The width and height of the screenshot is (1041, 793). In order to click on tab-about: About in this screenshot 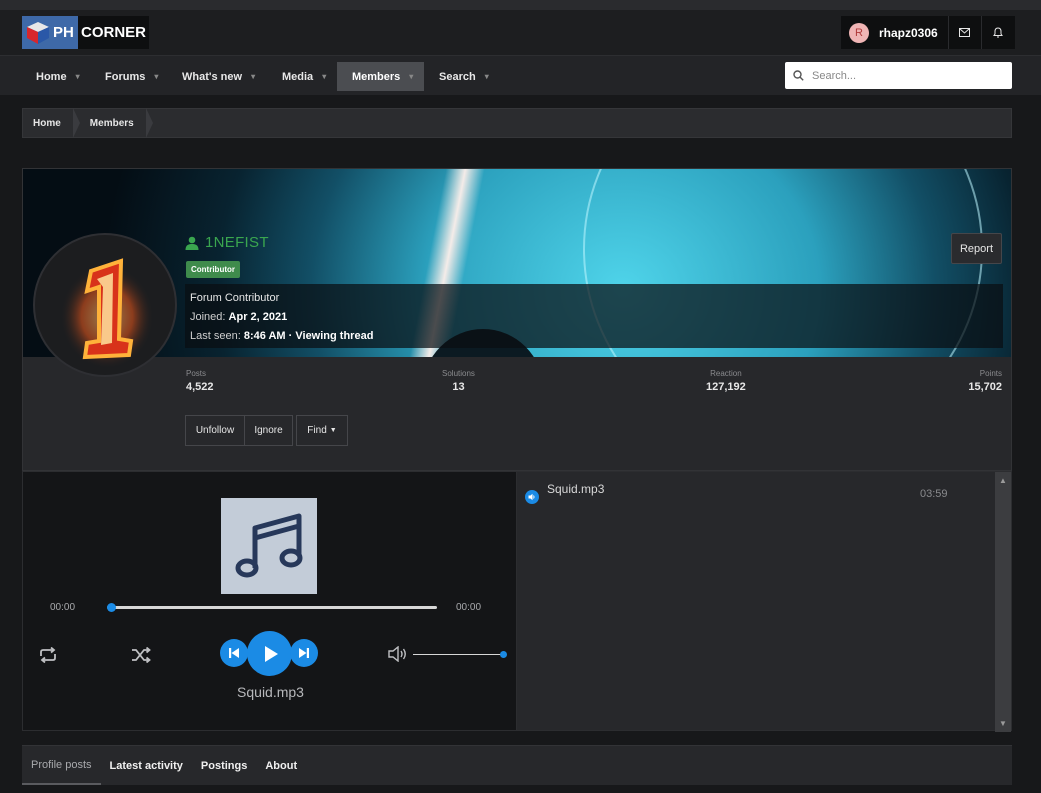, I will do `click(281, 765)`.